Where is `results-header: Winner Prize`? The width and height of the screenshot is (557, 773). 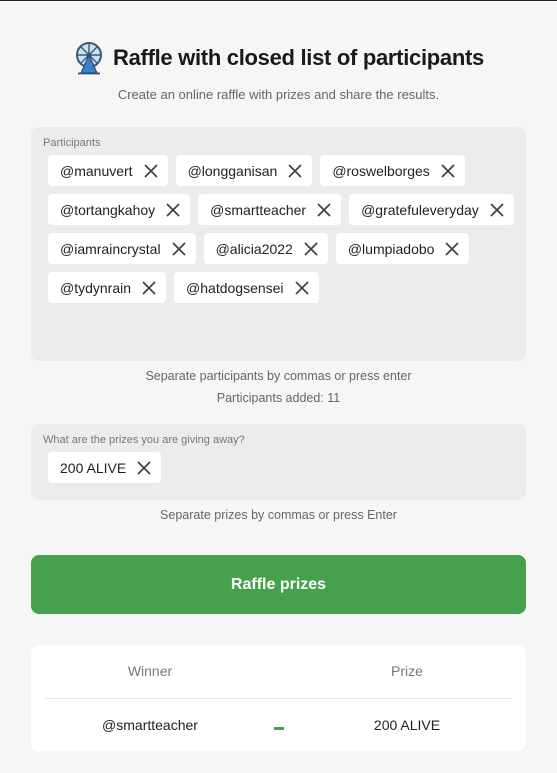 results-header: Winner Prize is located at coordinates (278, 673).